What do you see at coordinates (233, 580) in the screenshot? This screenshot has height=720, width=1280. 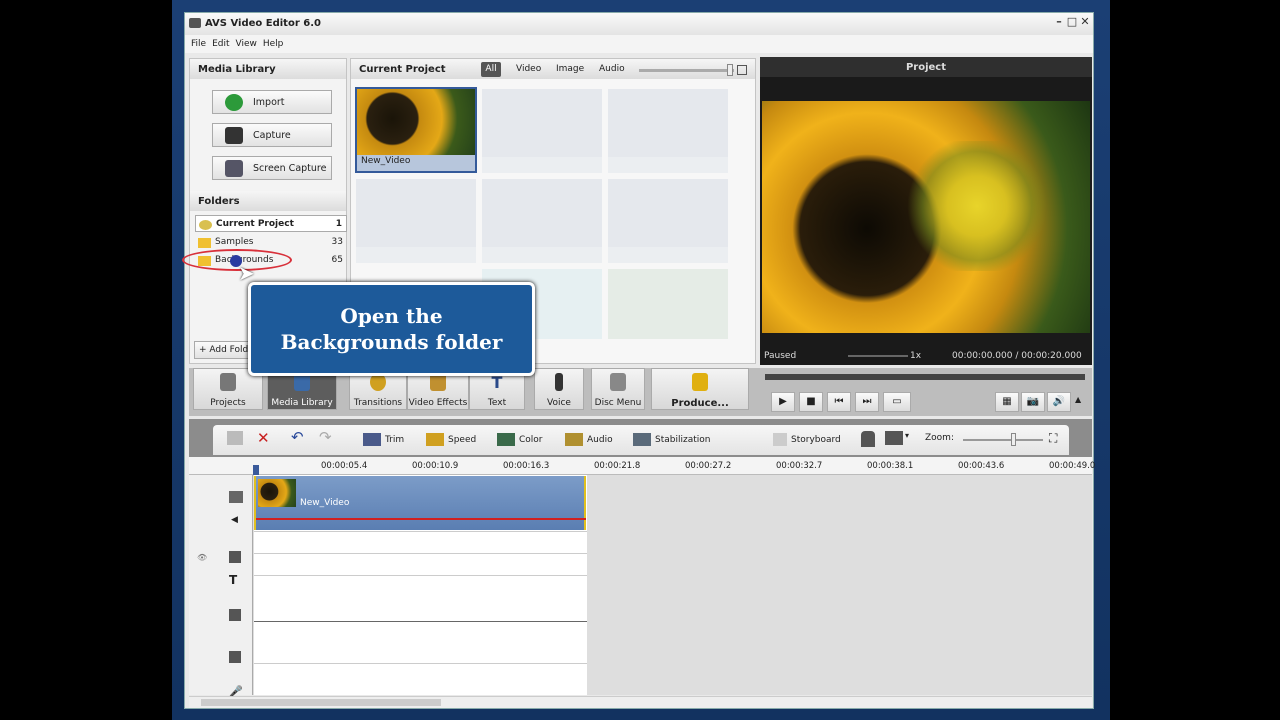 I see `text-track-icon: T` at bounding box center [233, 580].